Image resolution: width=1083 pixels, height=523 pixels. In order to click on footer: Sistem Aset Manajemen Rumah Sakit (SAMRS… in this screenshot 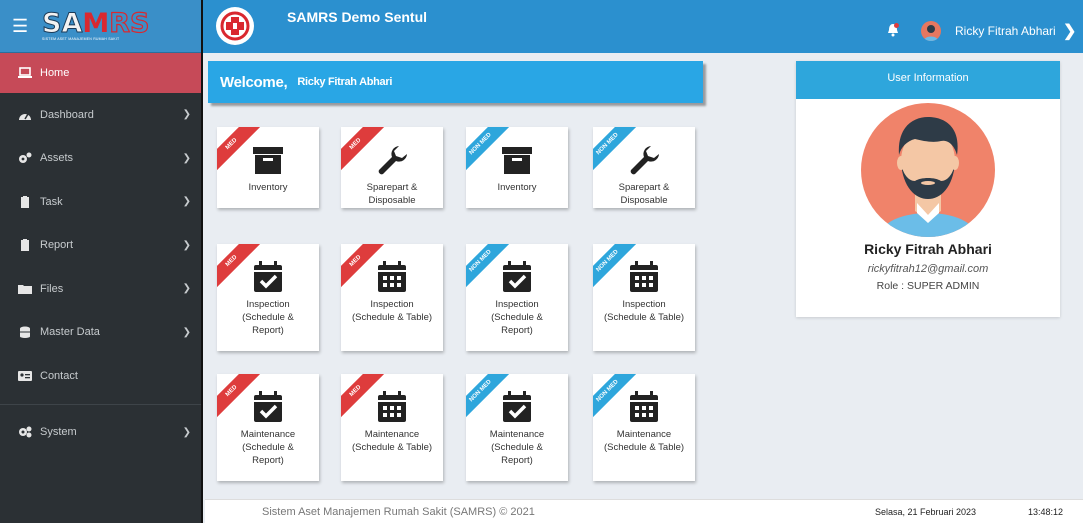, I will do `click(644, 511)`.